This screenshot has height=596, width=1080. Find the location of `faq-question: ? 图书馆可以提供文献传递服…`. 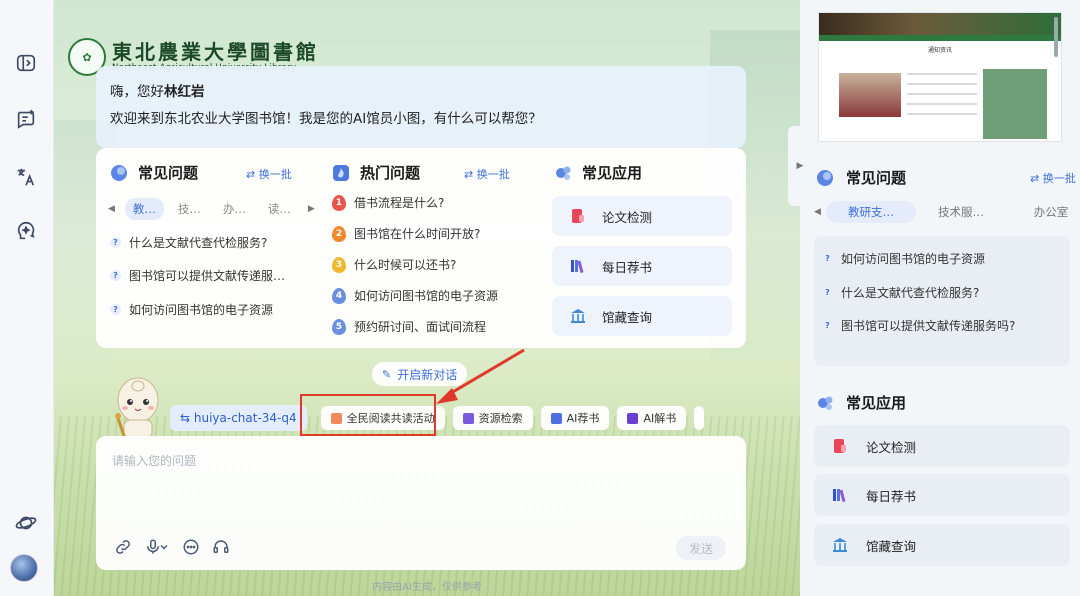

faq-question: ? 图书馆可以提供文献传递服… is located at coordinates (197, 275).